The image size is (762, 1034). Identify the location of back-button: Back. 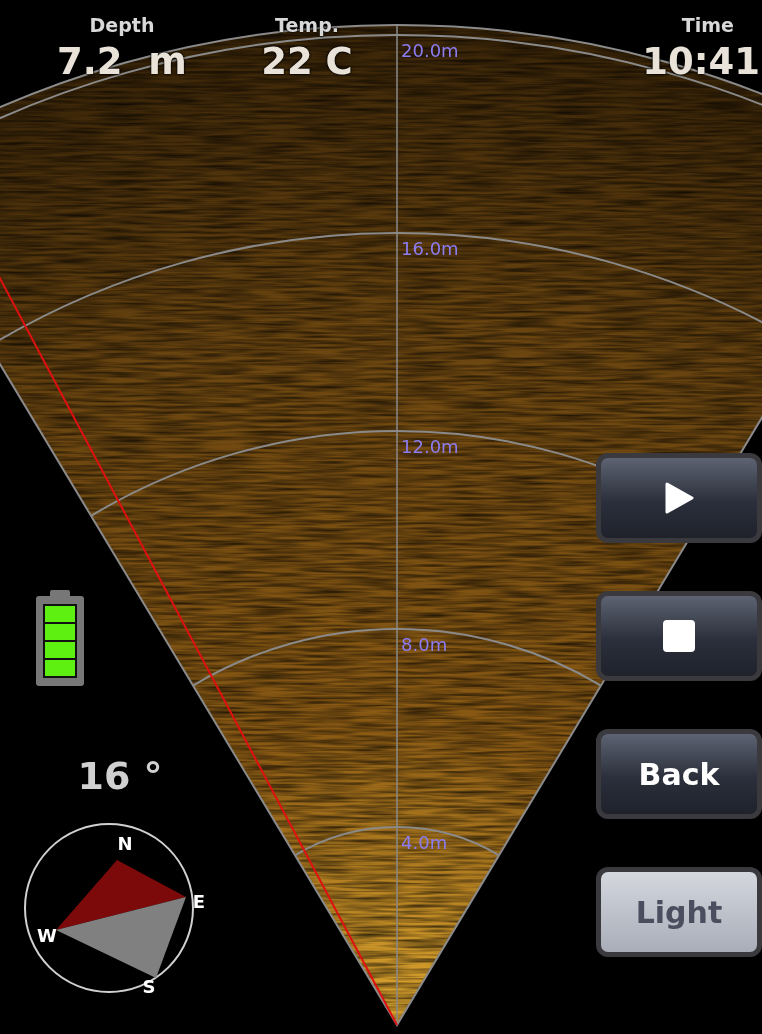
(679, 774).